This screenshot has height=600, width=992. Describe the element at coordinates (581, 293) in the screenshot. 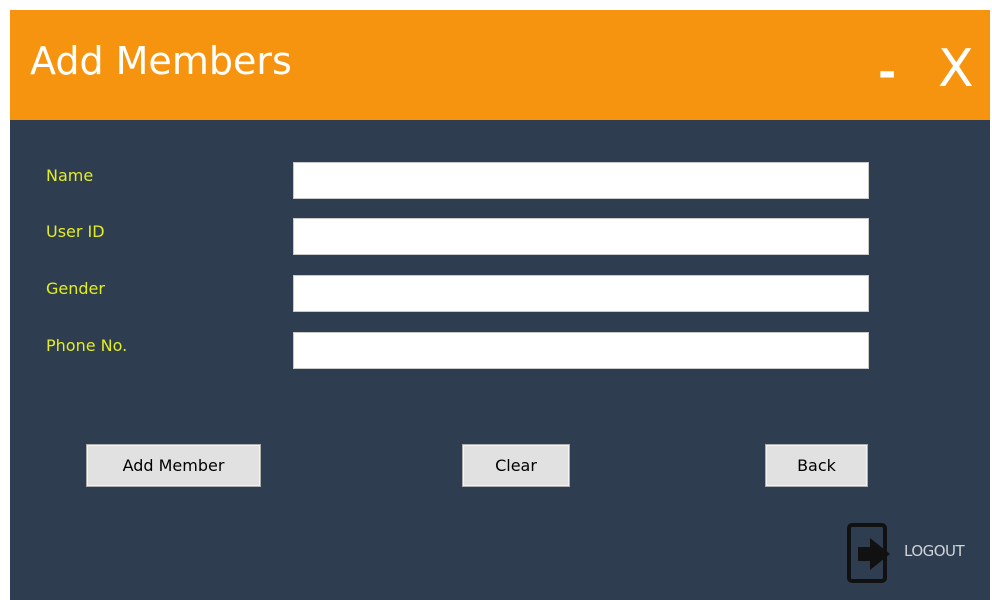

I see `gender-input` at that location.